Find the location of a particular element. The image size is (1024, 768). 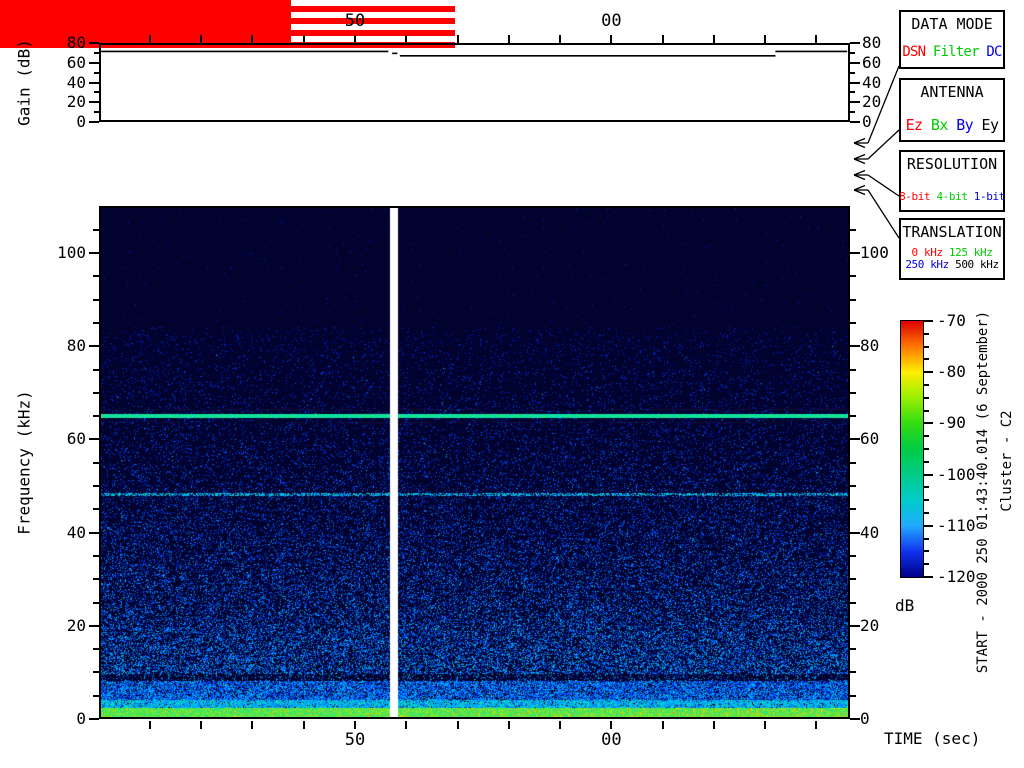

legend-box-line-data-mode-0: DSN Filter DC is located at coordinates (952, 51).